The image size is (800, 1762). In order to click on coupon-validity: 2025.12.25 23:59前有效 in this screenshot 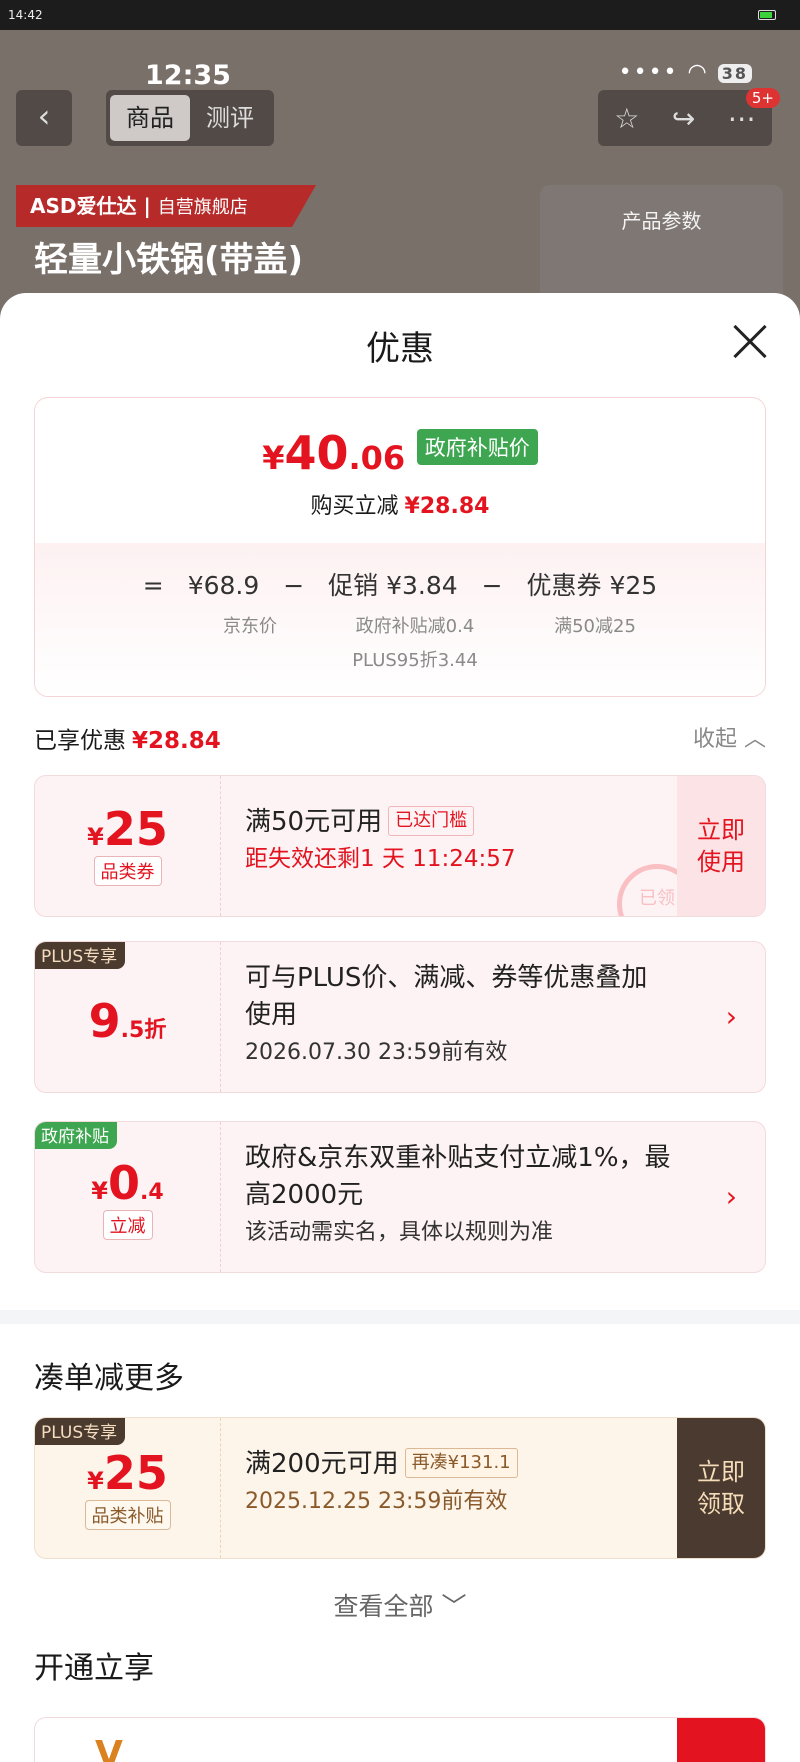, I will do `click(376, 1501)`.